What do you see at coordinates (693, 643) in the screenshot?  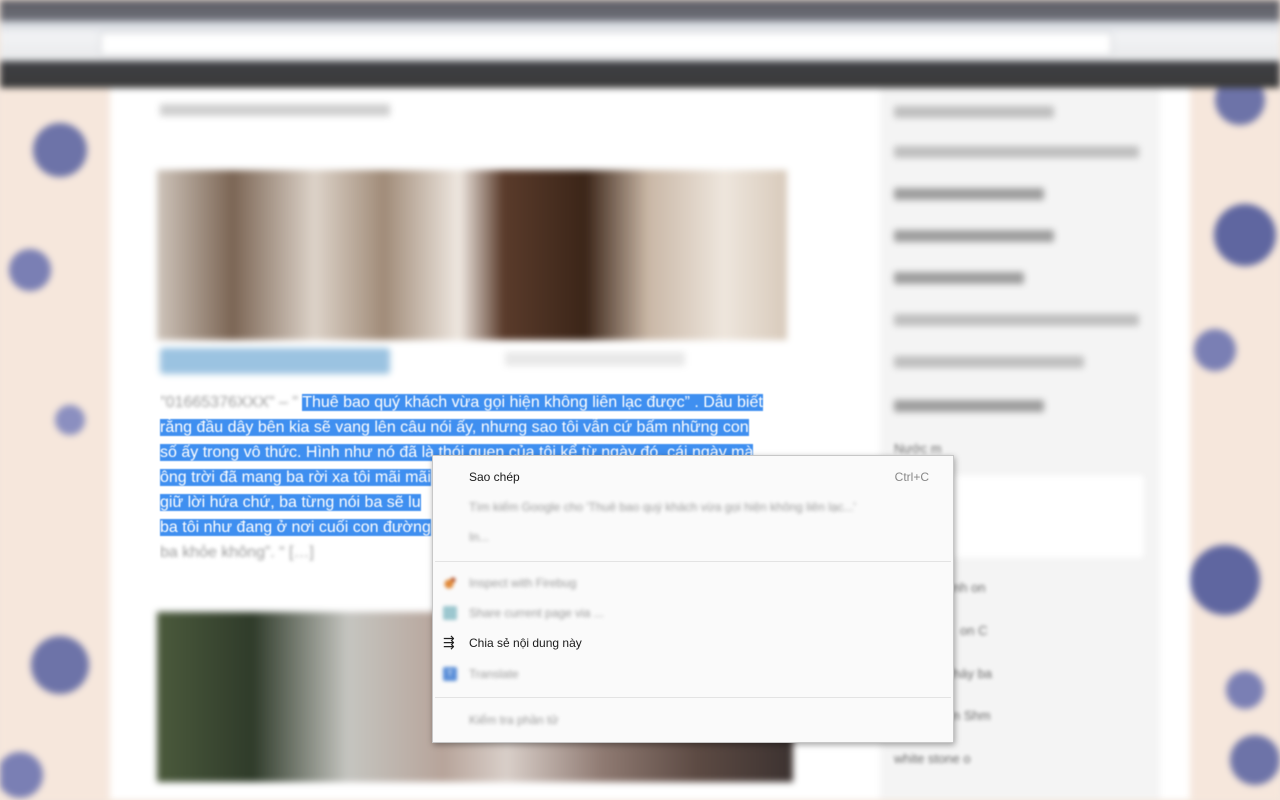 I see `menu-item-share-content: ⇶ Chia sẻ nội dung này` at bounding box center [693, 643].